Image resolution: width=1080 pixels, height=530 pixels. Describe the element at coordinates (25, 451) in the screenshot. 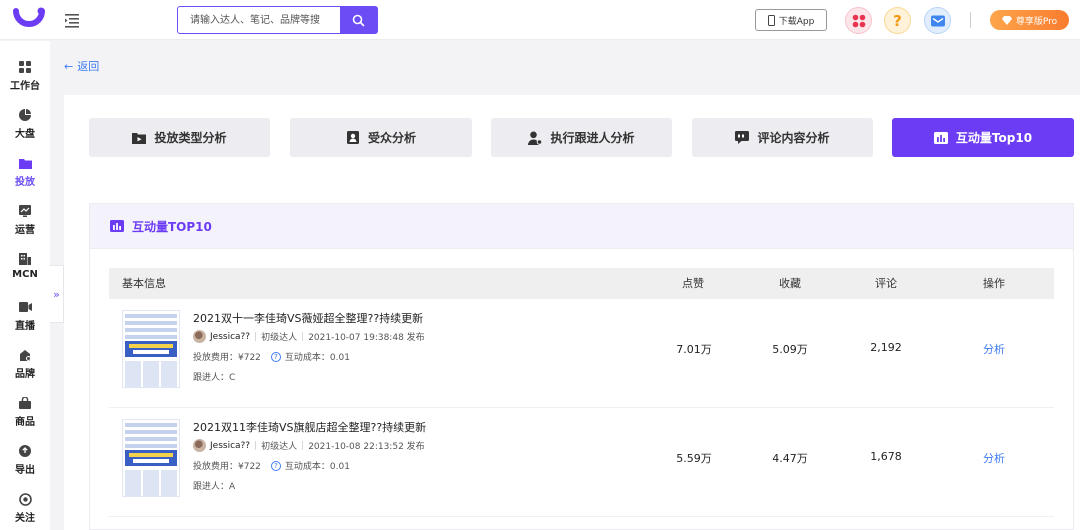

I see `export-icon` at that location.